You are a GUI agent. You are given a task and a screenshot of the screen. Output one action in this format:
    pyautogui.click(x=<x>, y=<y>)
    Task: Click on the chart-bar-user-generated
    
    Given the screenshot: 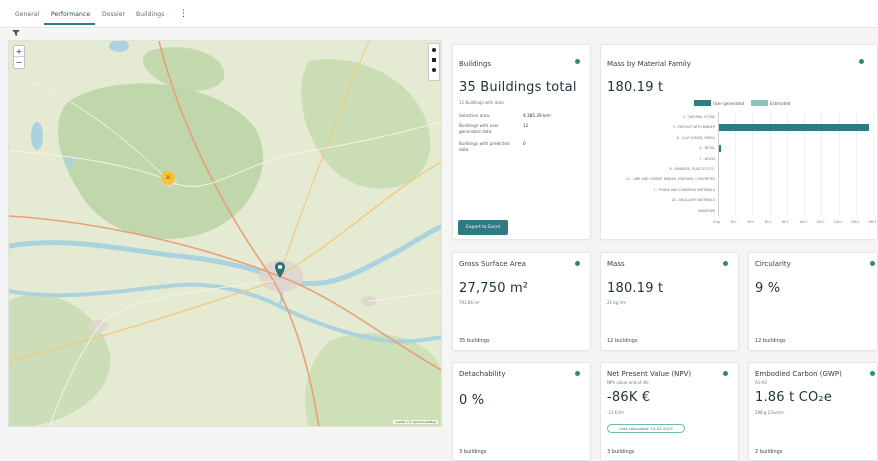 What is the action you would take?
    pyautogui.click(x=793, y=127)
    